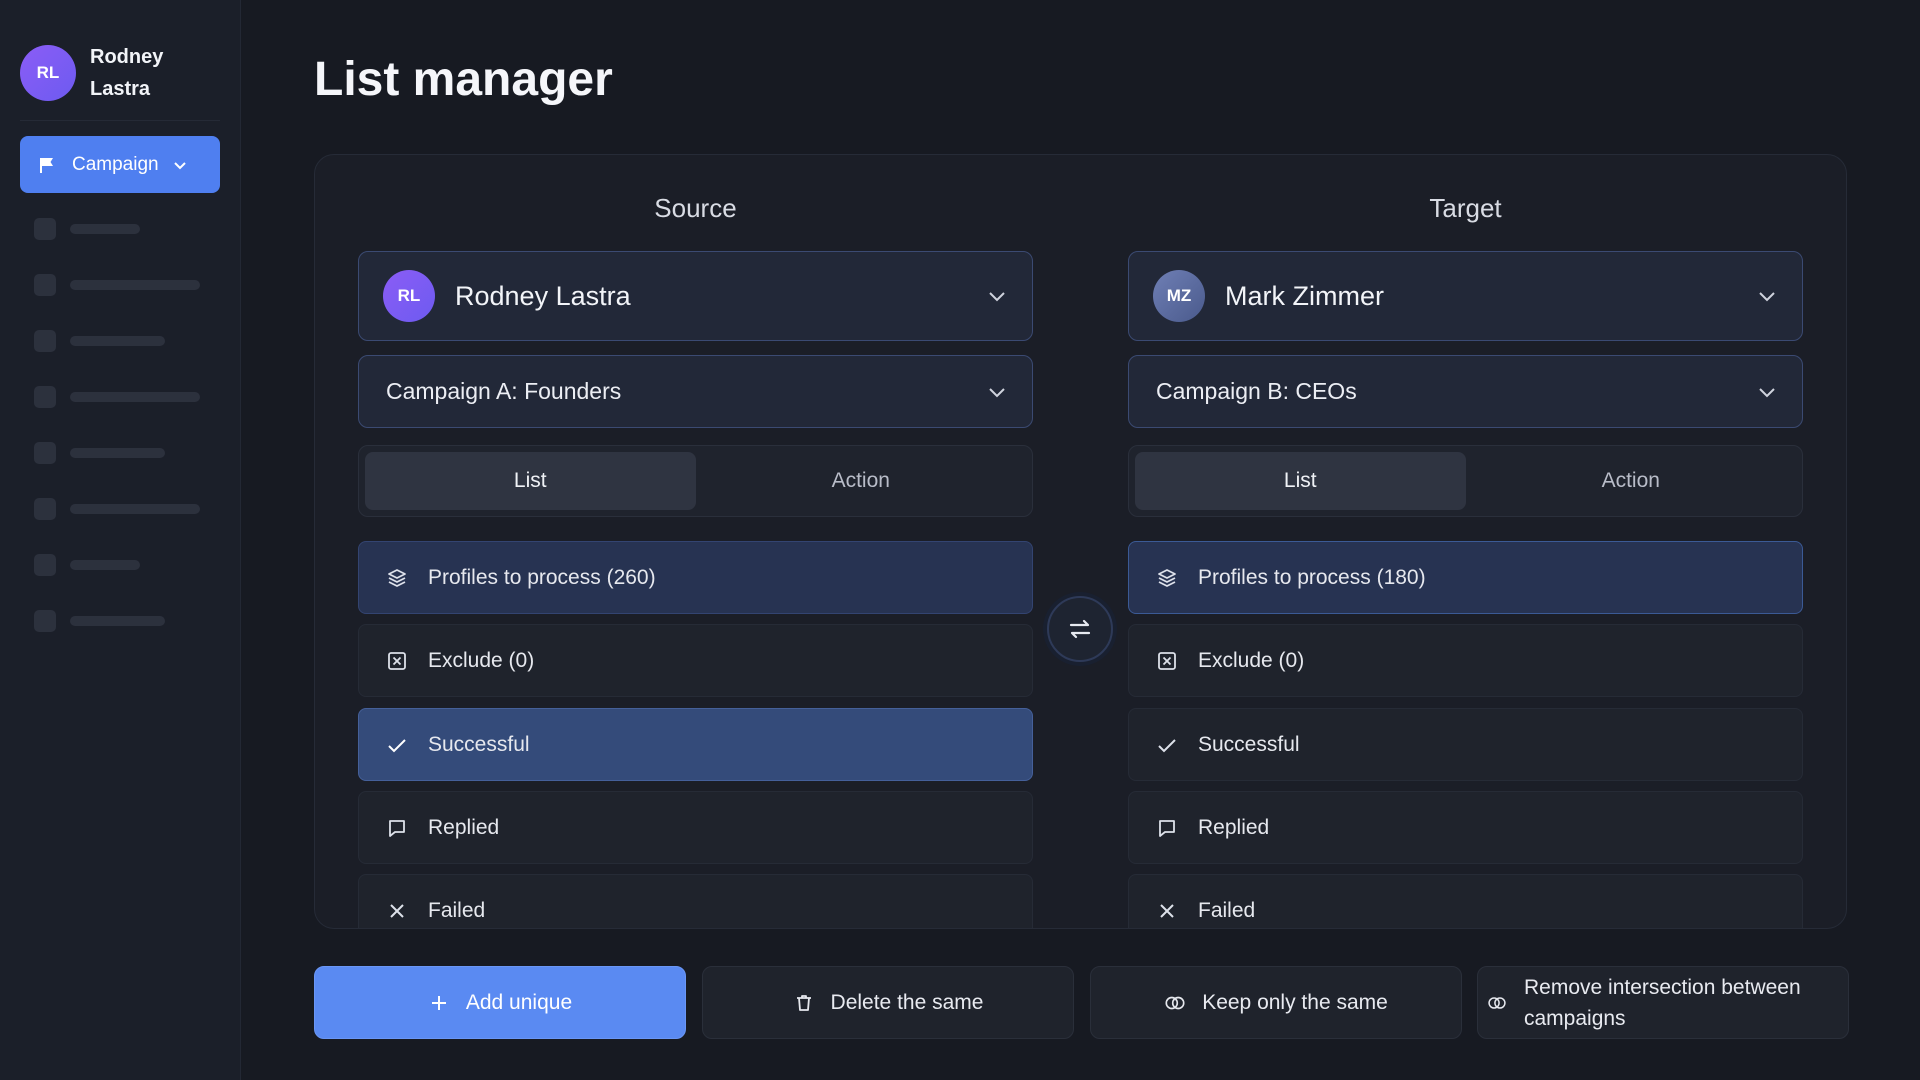 Image resolution: width=1920 pixels, height=1080 pixels. Describe the element at coordinates (1465, 296) in the screenshot. I see `target-account-select: MZ Mark Zimmer` at that location.